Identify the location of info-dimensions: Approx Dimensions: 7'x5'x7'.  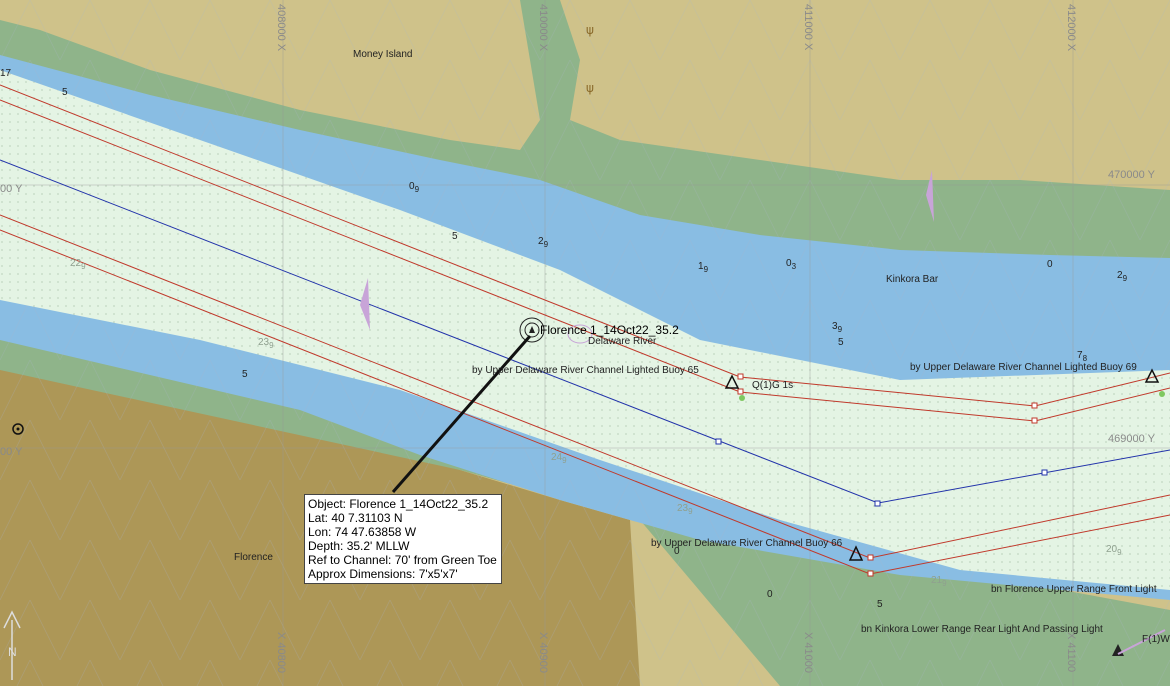
(383, 574).